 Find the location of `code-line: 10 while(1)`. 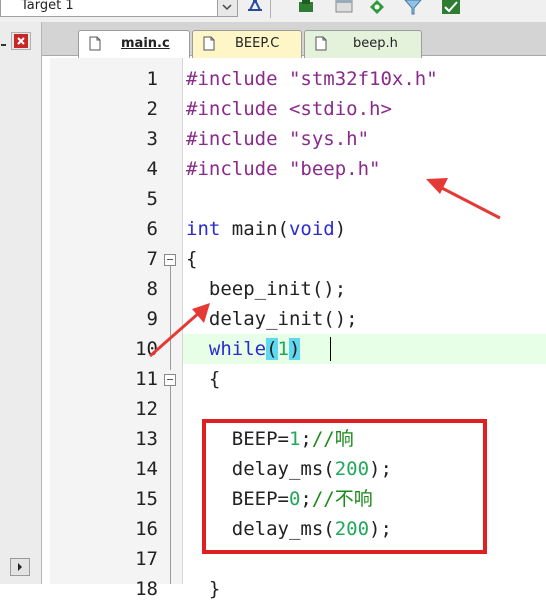

code-line: 10 while(1) is located at coordinates (273, 349).